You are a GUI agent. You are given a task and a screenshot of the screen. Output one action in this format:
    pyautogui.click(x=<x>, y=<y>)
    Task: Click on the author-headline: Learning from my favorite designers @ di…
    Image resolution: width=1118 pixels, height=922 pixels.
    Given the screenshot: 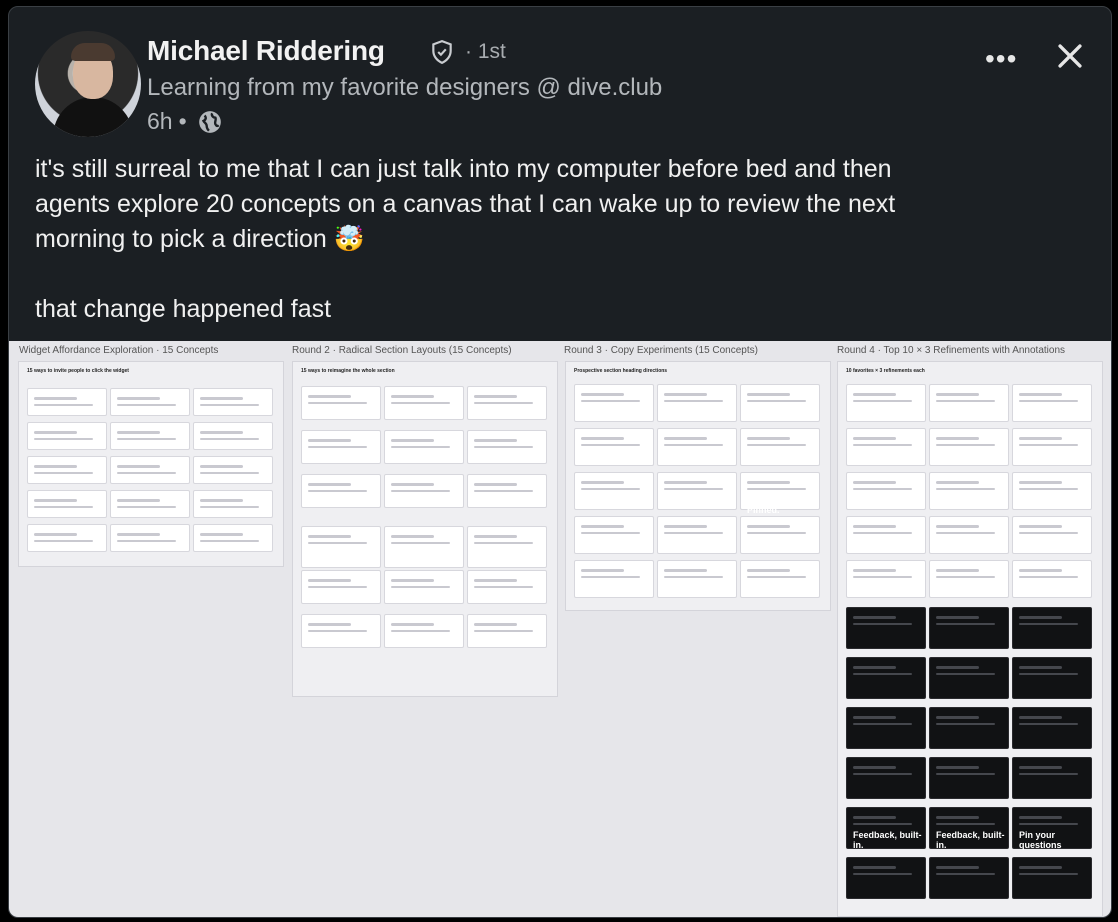 What is the action you would take?
    pyautogui.click(x=405, y=87)
    